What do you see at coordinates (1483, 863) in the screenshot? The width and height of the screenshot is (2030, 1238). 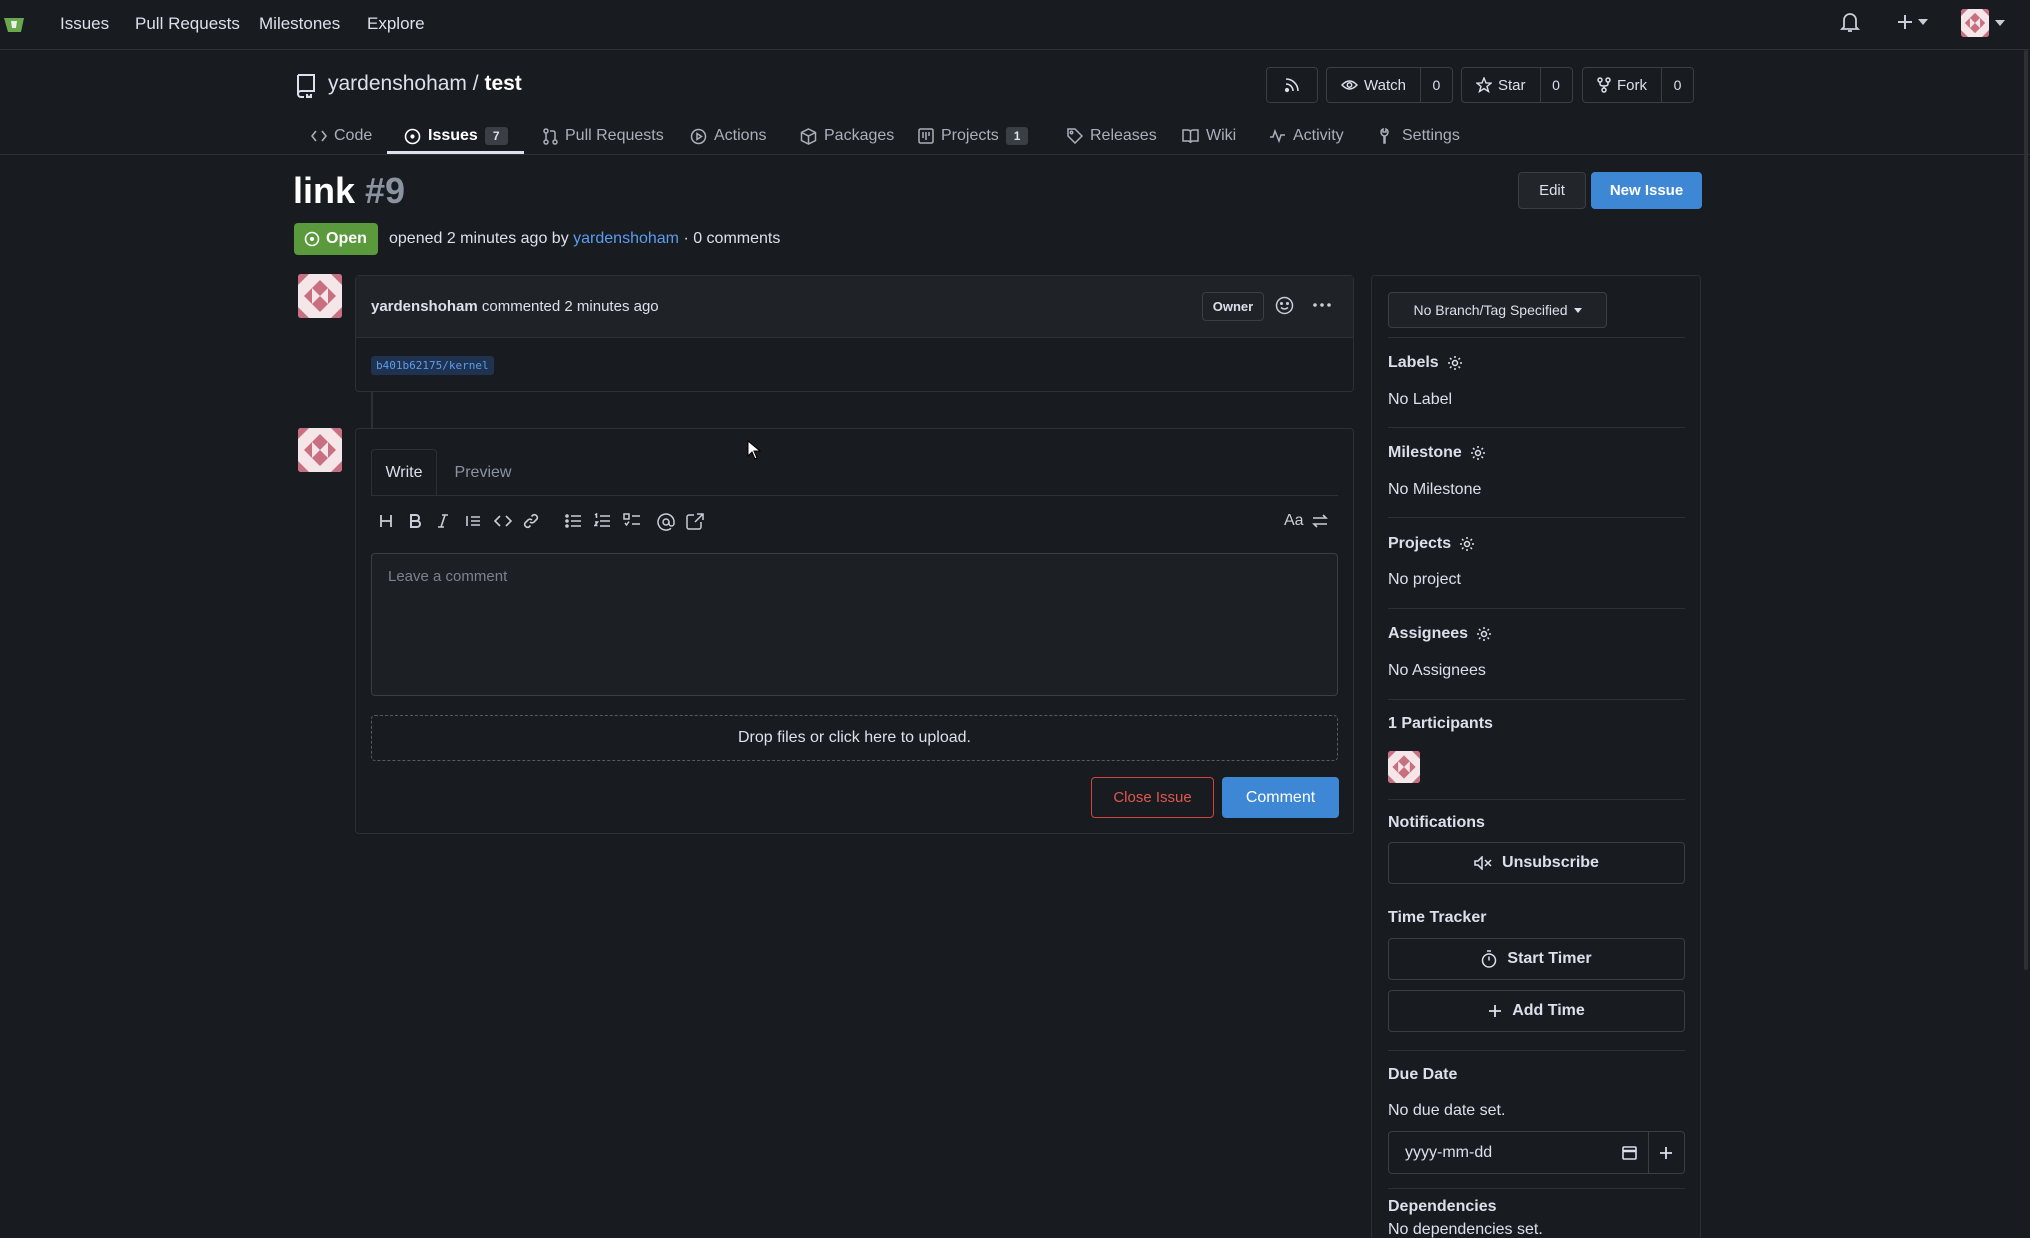 I see `mute-icon` at bounding box center [1483, 863].